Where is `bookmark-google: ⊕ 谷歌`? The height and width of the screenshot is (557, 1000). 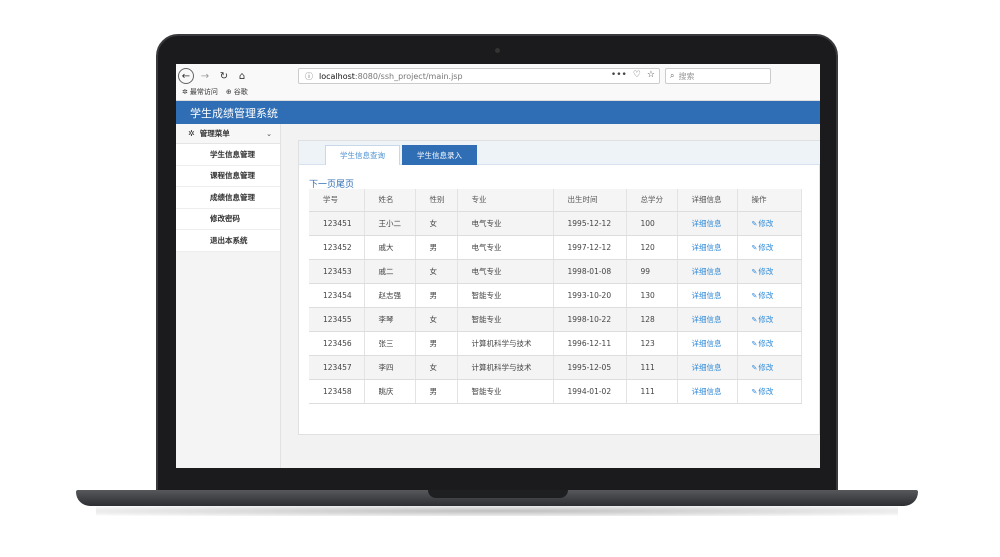
bookmark-google: ⊕ 谷歌 is located at coordinates (237, 92).